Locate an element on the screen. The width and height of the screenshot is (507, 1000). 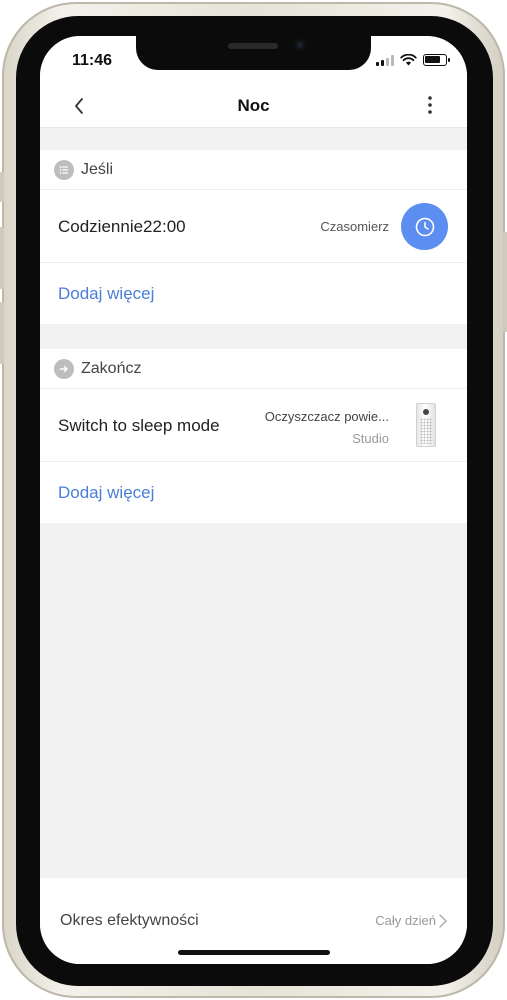
battery-icon is located at coordinates (436, 60).